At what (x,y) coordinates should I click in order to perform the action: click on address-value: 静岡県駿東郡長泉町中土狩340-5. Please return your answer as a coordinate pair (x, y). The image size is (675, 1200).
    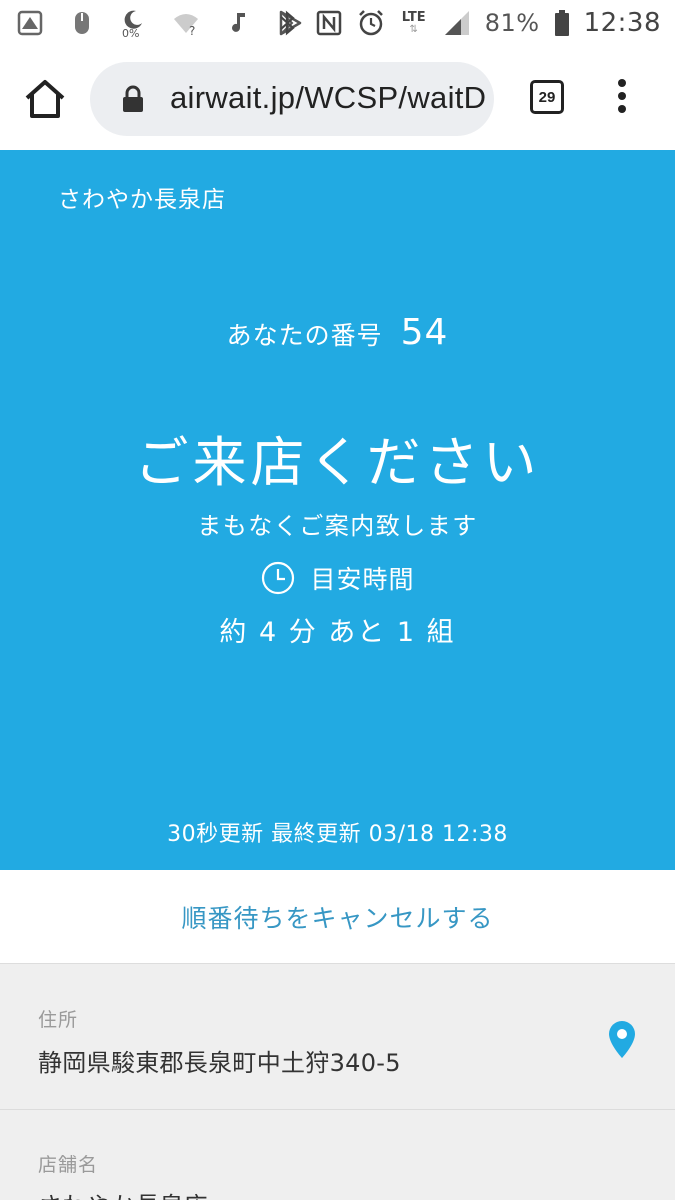
    Looking at the image, I should click on (219, 1063).